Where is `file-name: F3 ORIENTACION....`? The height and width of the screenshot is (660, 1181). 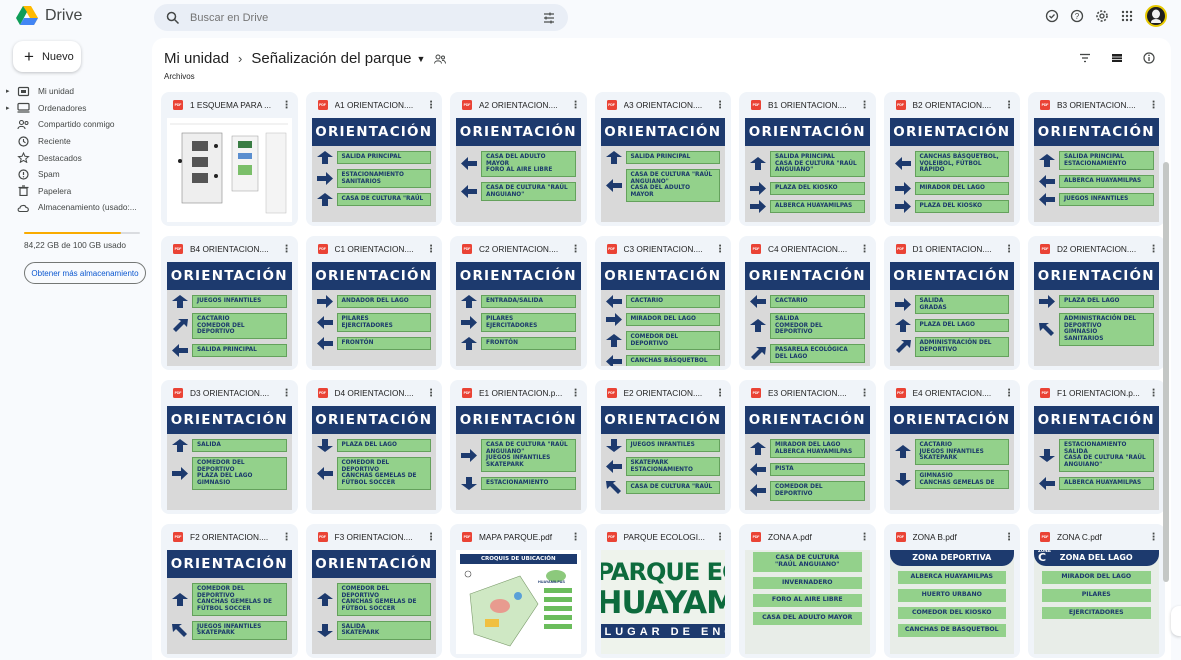 file-name: F3 ORIENTACION.... is located at coordinates (377, 537).